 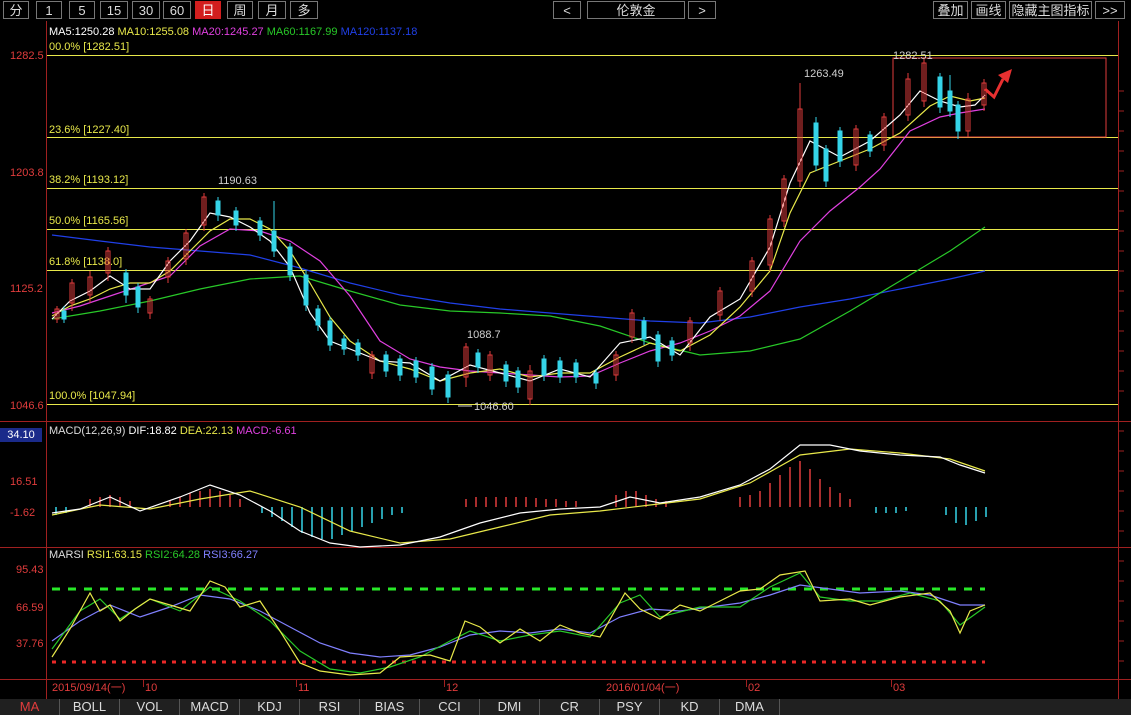 What do you see at coordinates (899, 688) in the screenshot?
I see `x-label-7: 03` at bounding box center [899, 688].